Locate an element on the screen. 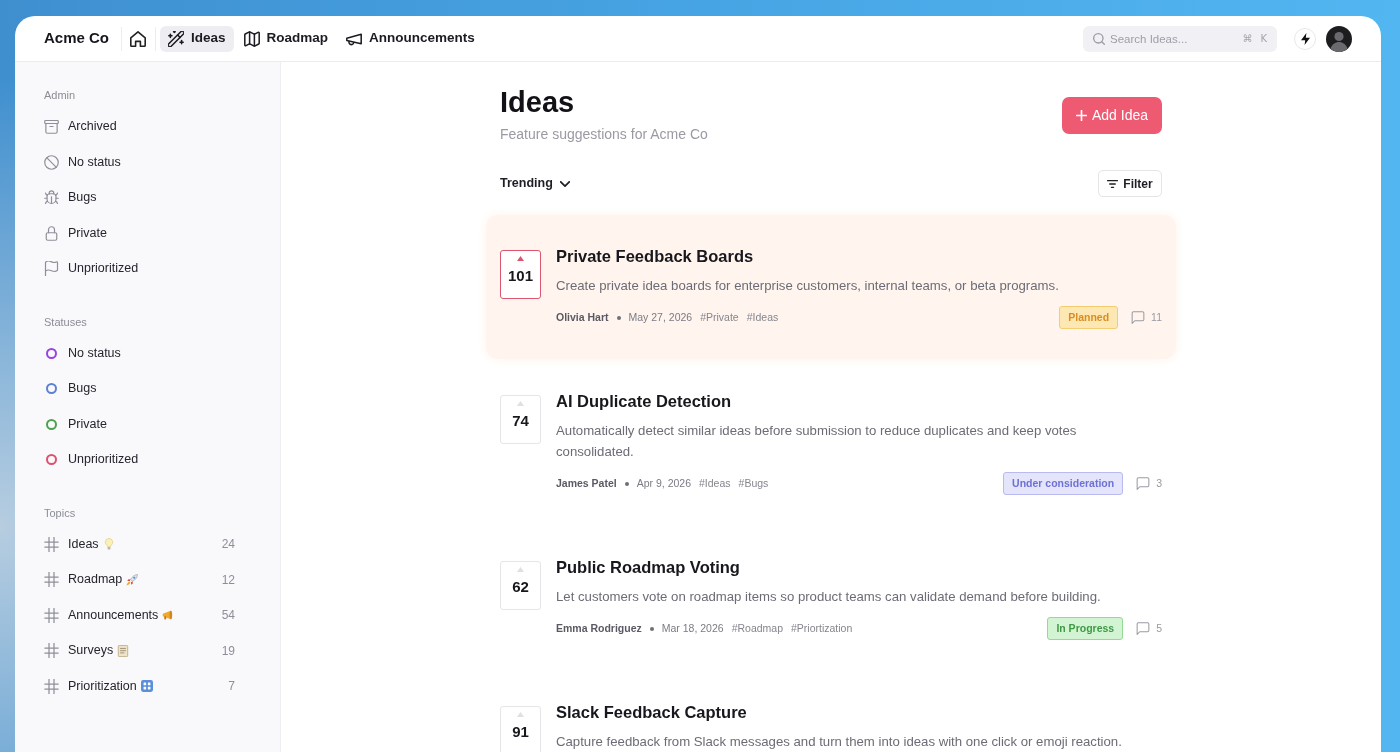  upvote-button: 74 is located at coordinates (520, 419).